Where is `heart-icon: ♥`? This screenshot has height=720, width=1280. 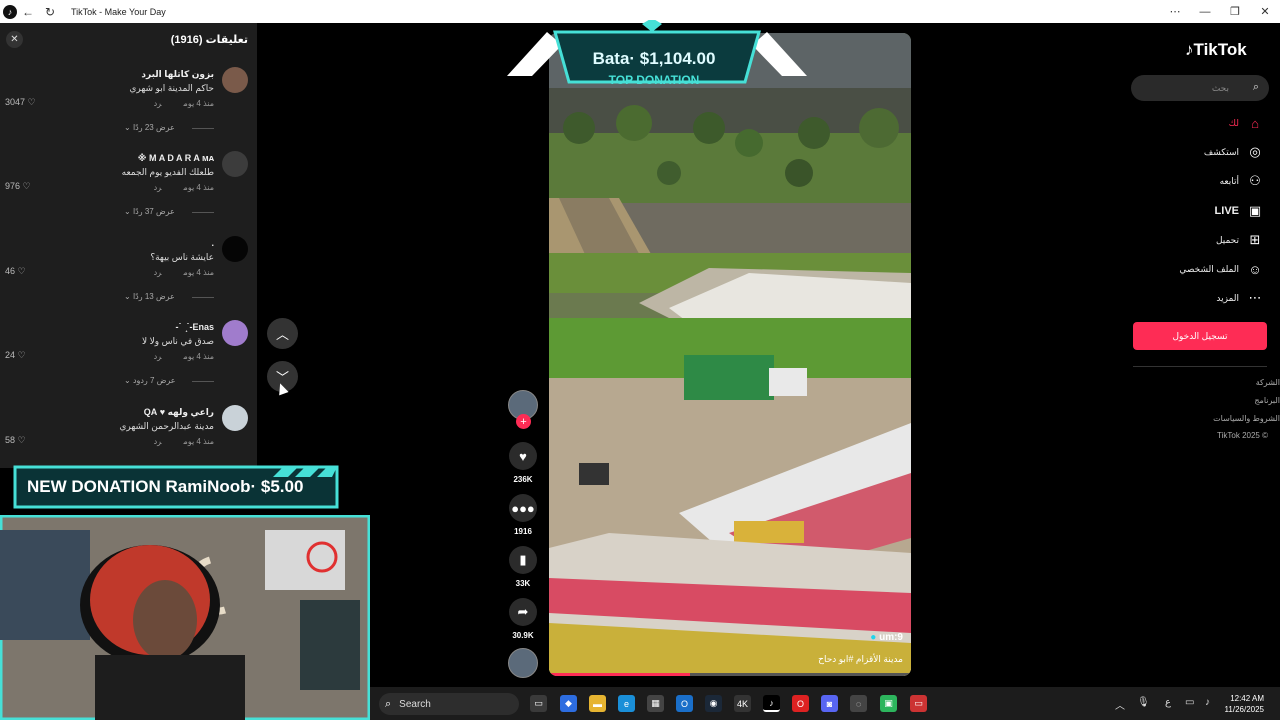
heart-icon: ♥ is located at coordinates (523, 456).